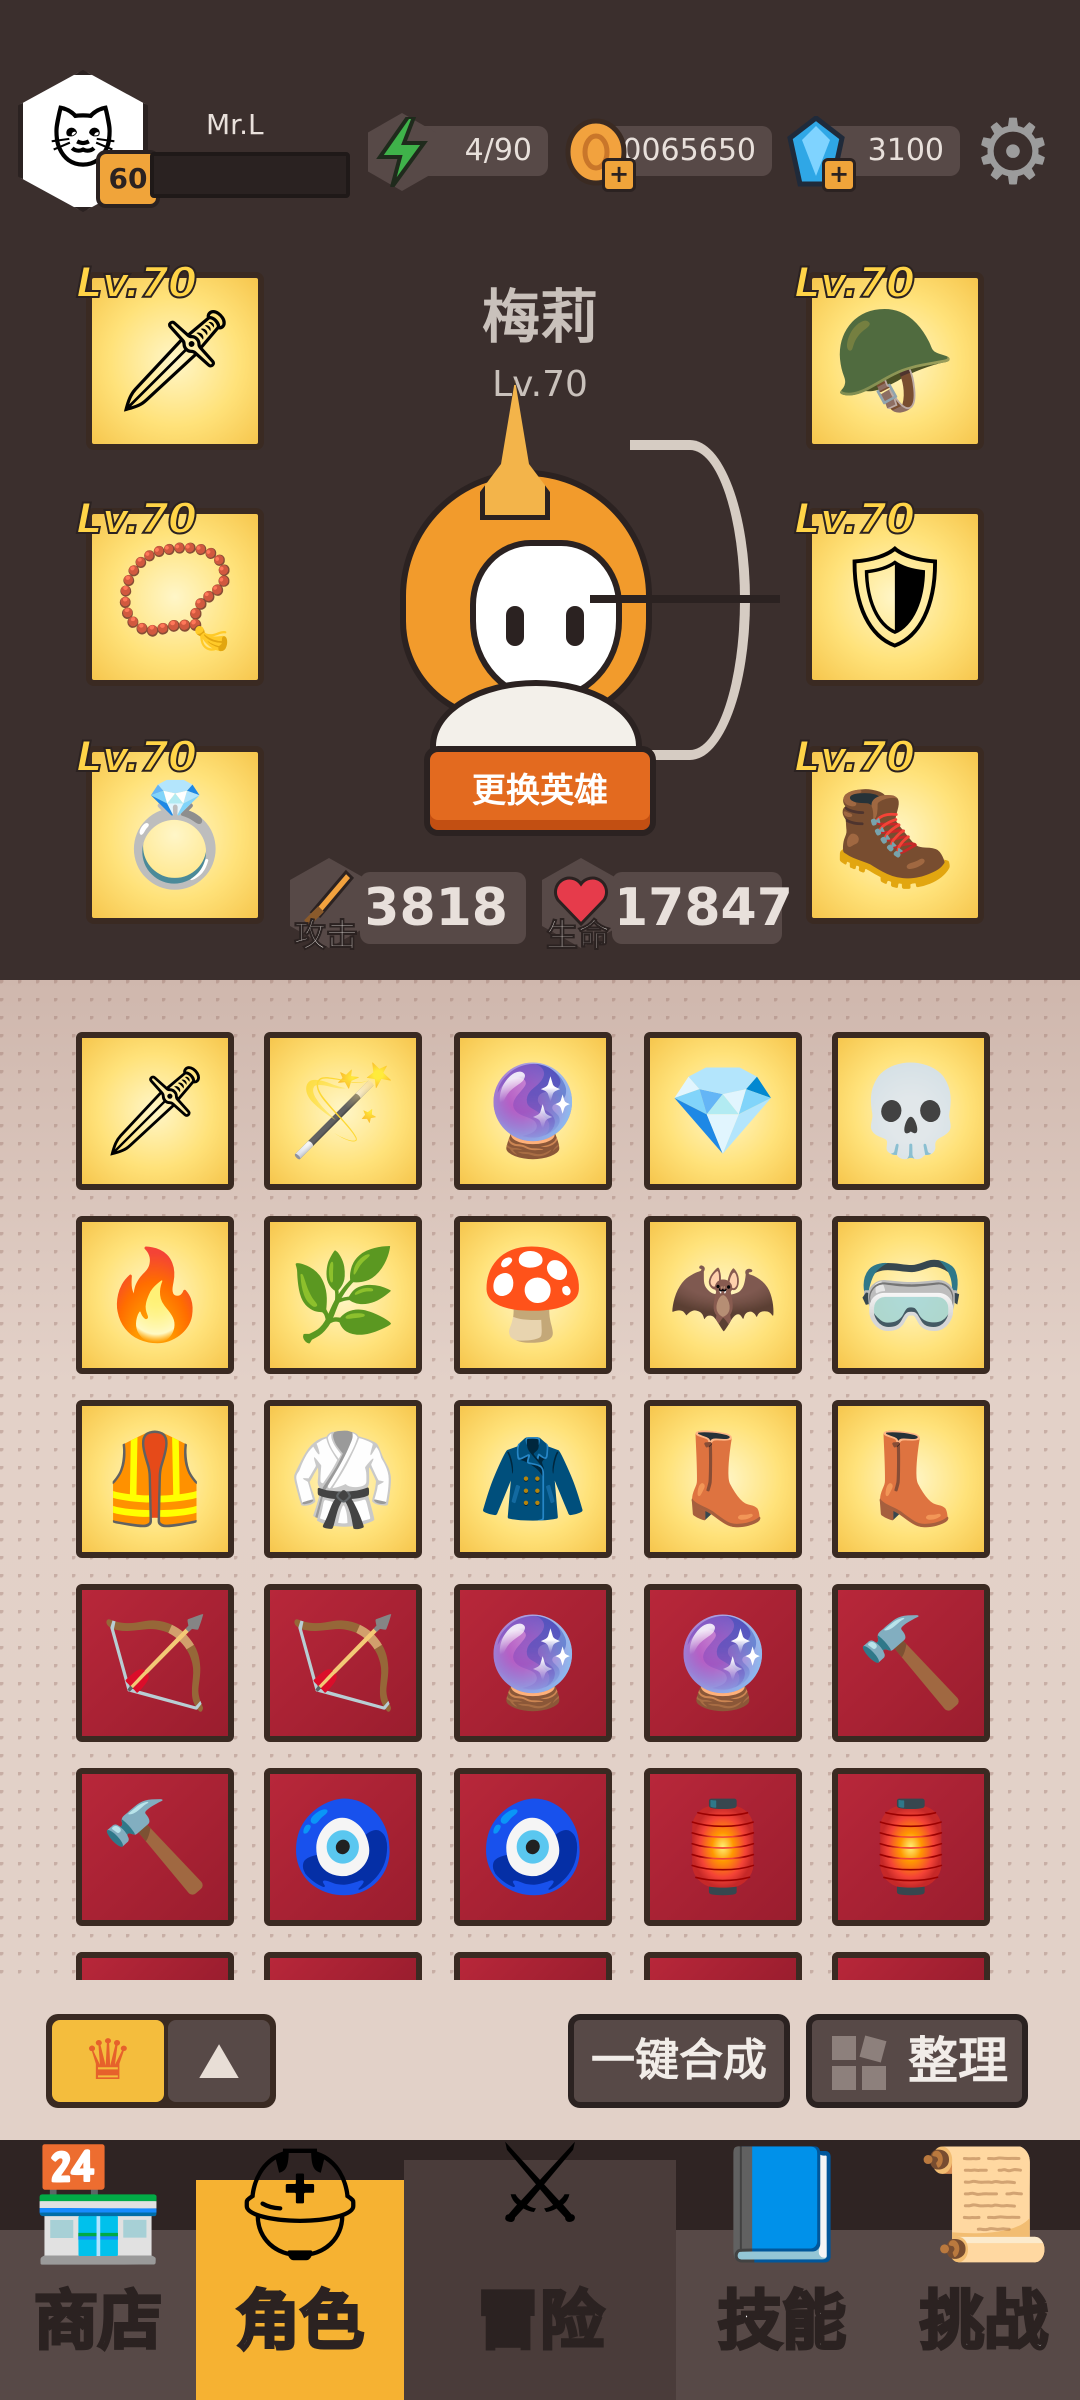 This screenshot has width=1080, height=2400. Describe the element at coordinates (300, 2322) in the screenshot. I see `nav-label-character: 角色` at that location.